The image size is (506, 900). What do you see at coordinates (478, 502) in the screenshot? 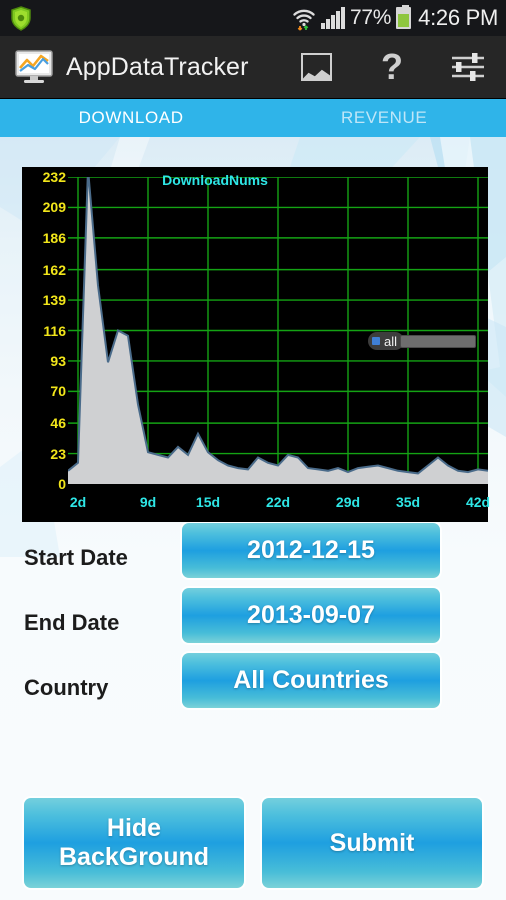
I see `chart-x-tick: 42d` at bounding box center [478, 502].